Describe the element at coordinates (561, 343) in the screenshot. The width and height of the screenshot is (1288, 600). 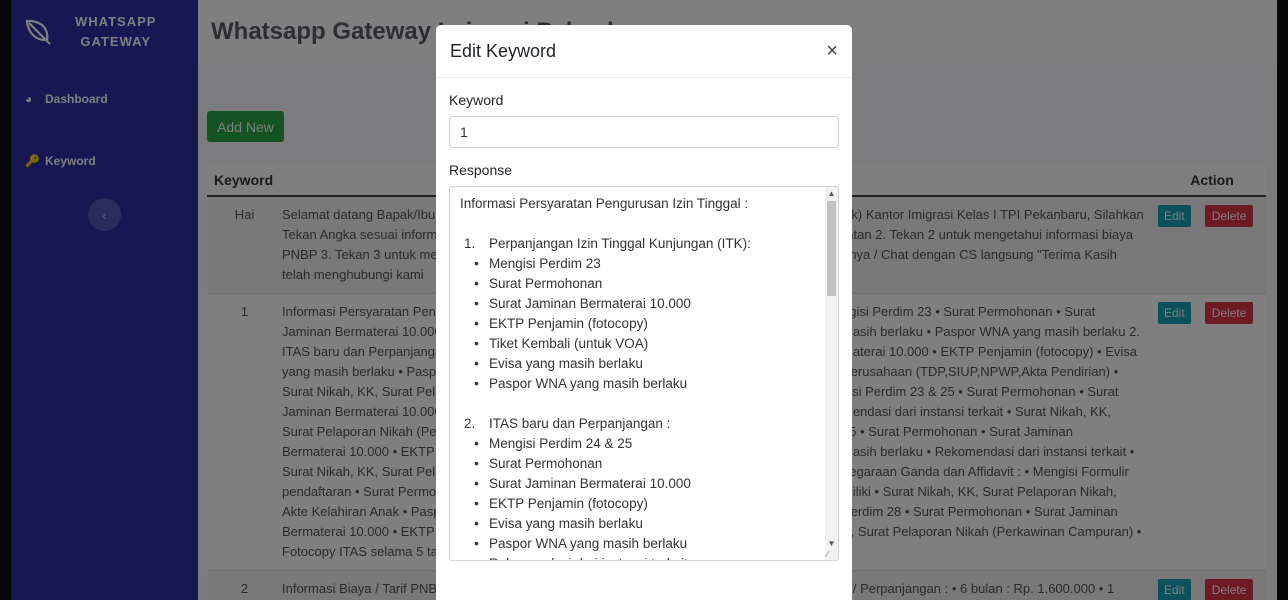
I see `response-list-item: • Tiket Kembali (untuk VOA)` at that location.